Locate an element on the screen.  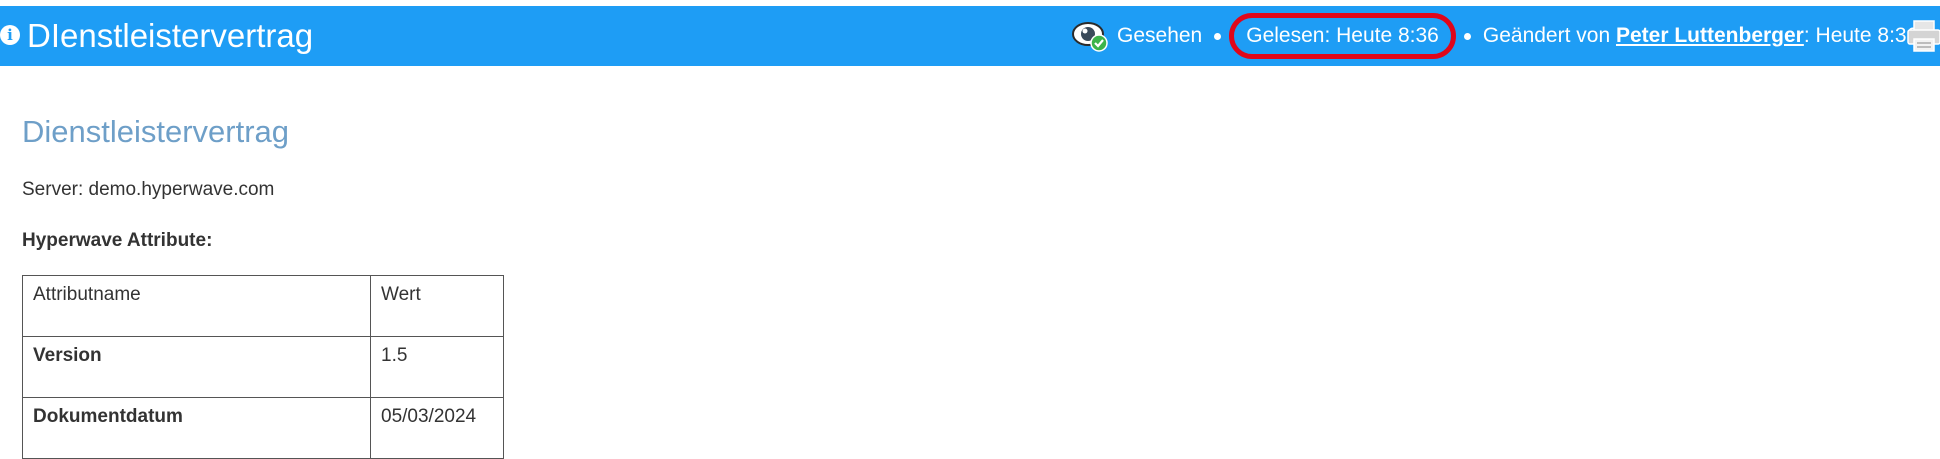
table-row: Version 1.5 is located at coordinates (263, 367).